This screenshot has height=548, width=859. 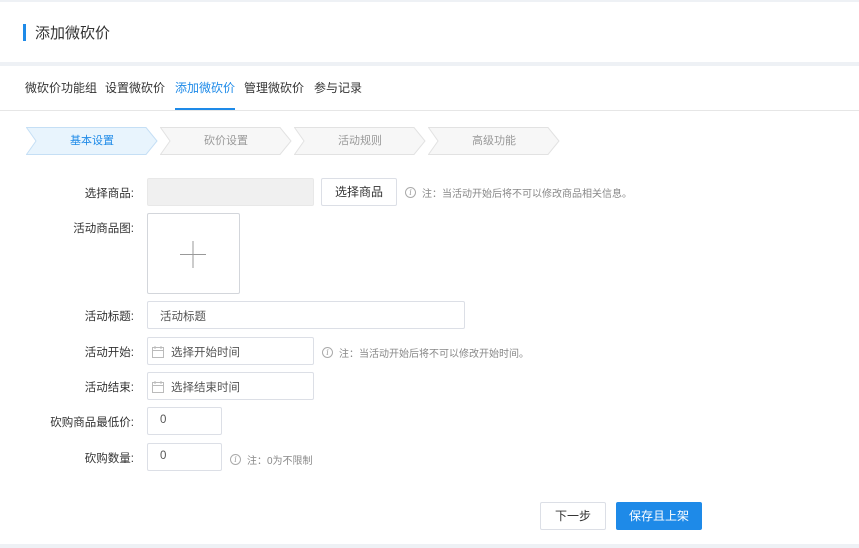 I want to click on step-rules: 活动规则, so click(x=360, y=141).